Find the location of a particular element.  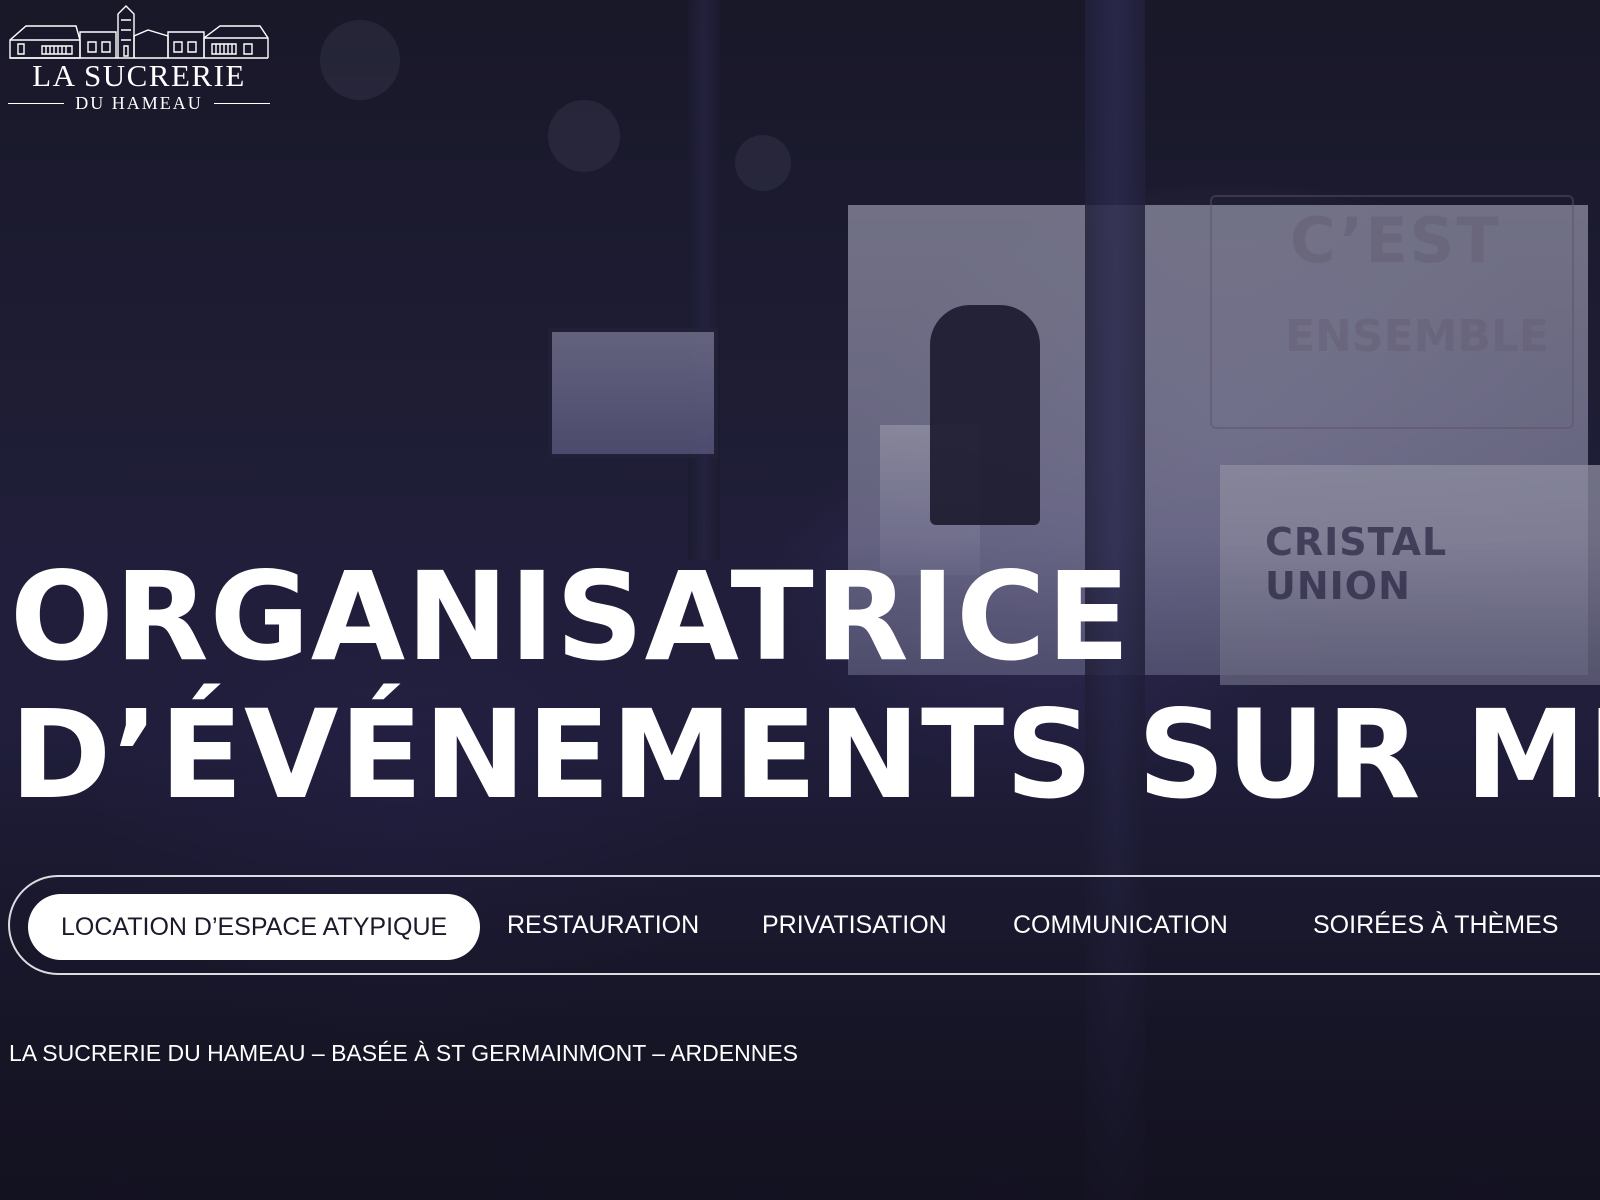

logo-divider is located at coordinates (242, 103).